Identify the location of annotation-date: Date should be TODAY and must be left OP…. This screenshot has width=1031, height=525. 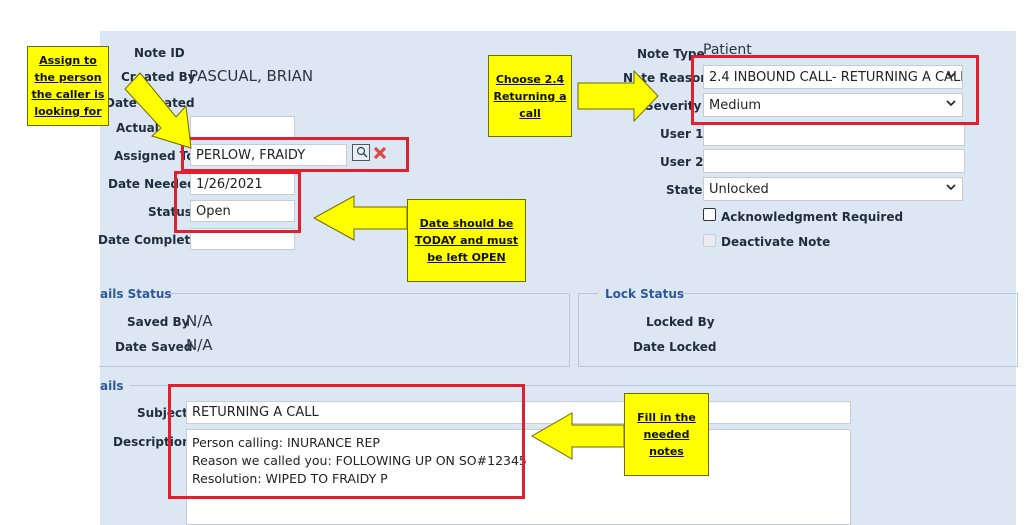
(466, 240).